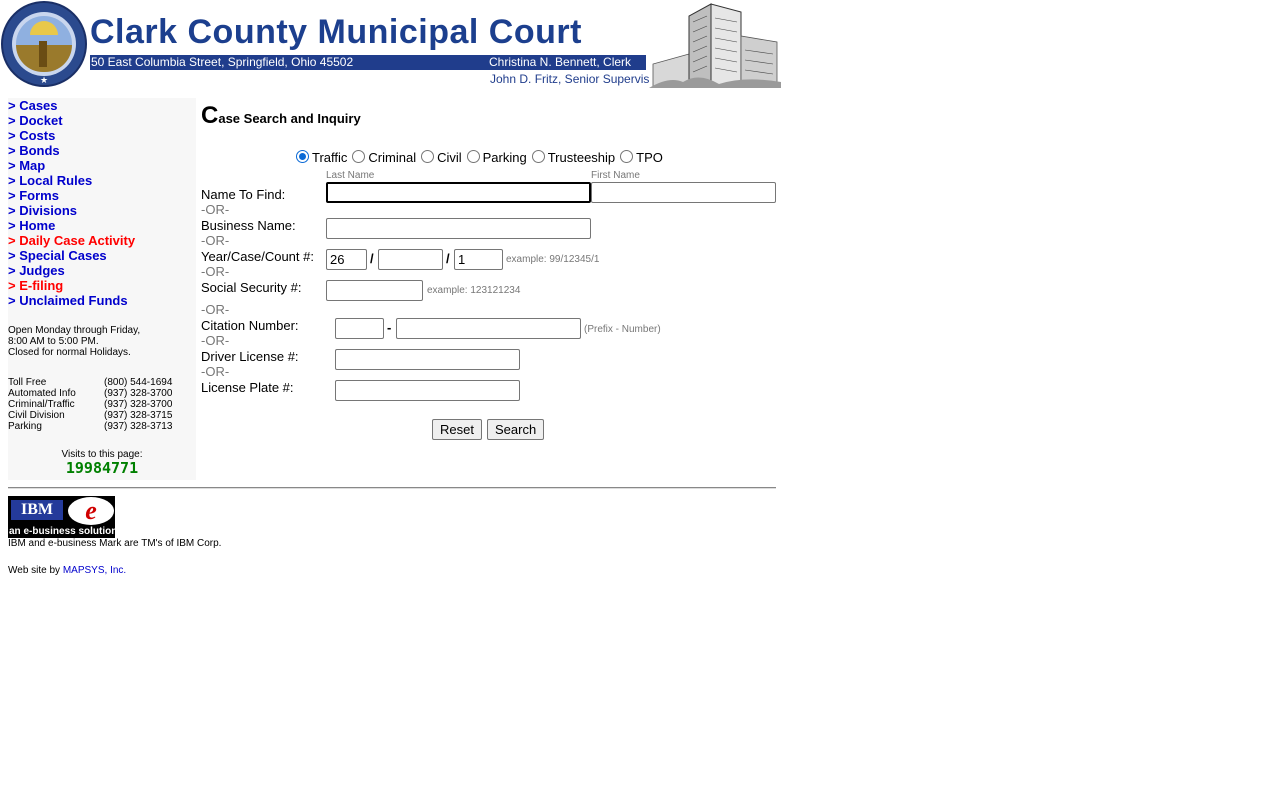 The height and width of the screenshot is (800, 1280). I want to click on visits-count: 19984771, so click(102, 468).